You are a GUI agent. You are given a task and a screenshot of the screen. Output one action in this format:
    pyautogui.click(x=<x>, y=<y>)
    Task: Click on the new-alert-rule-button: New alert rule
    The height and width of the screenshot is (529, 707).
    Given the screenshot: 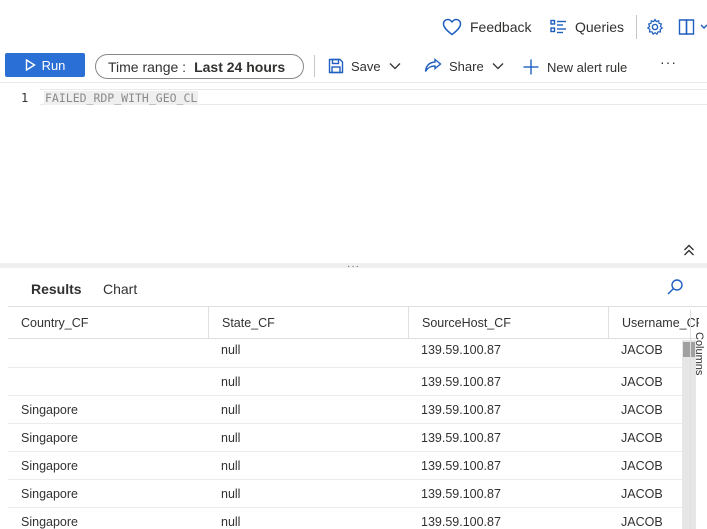 What is the action you would take?
    pyautogui.click(x=574, y=67)
    